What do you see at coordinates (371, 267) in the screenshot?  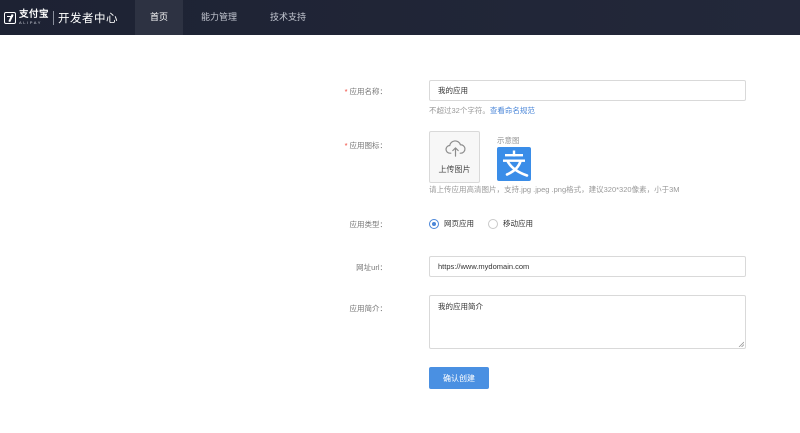 I see `url-label: 网址url：` at bounding box center [371, 267].